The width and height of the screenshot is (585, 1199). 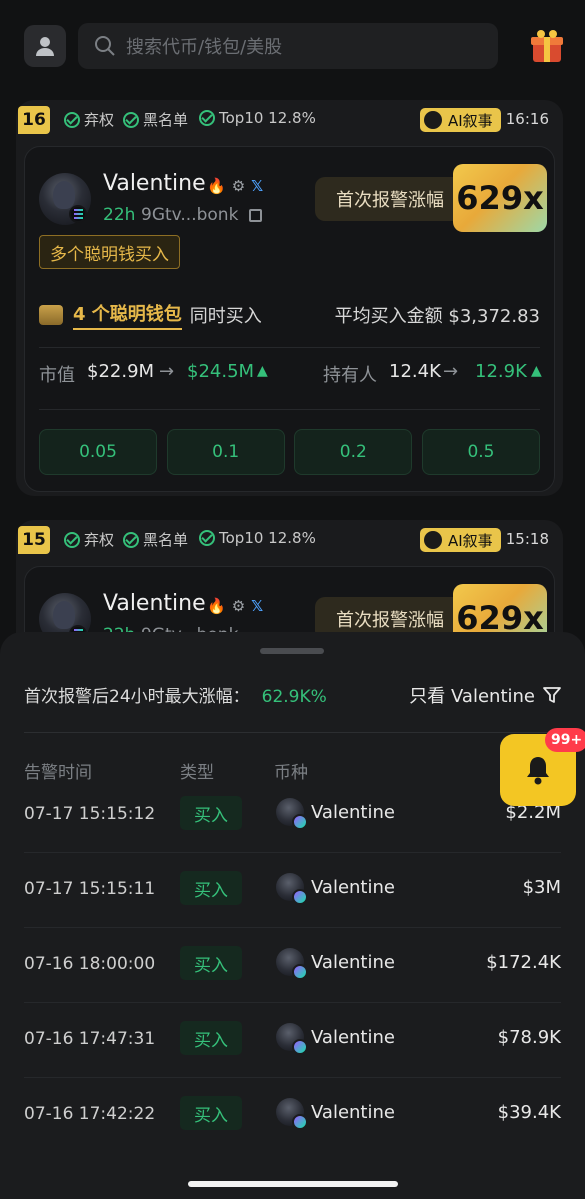 I want to click on table-row: 07-16 17:47:31 买入 Valentine $78.9K, so click(x=292, y=1040).